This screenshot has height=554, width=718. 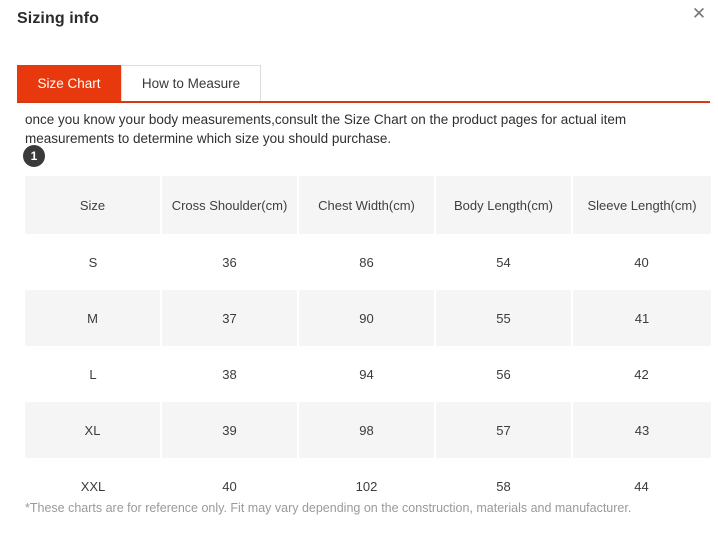 I want to click on cell-size: XL, so click(x=93, y=430).